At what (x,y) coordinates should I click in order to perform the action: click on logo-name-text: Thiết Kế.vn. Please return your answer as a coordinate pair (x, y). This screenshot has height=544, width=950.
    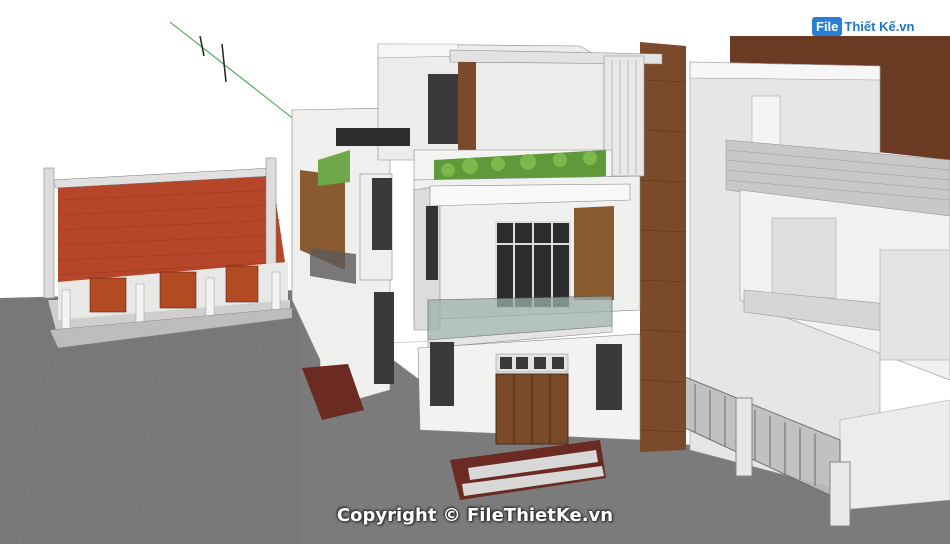
    Looking at the image, I should click on (879, 26).